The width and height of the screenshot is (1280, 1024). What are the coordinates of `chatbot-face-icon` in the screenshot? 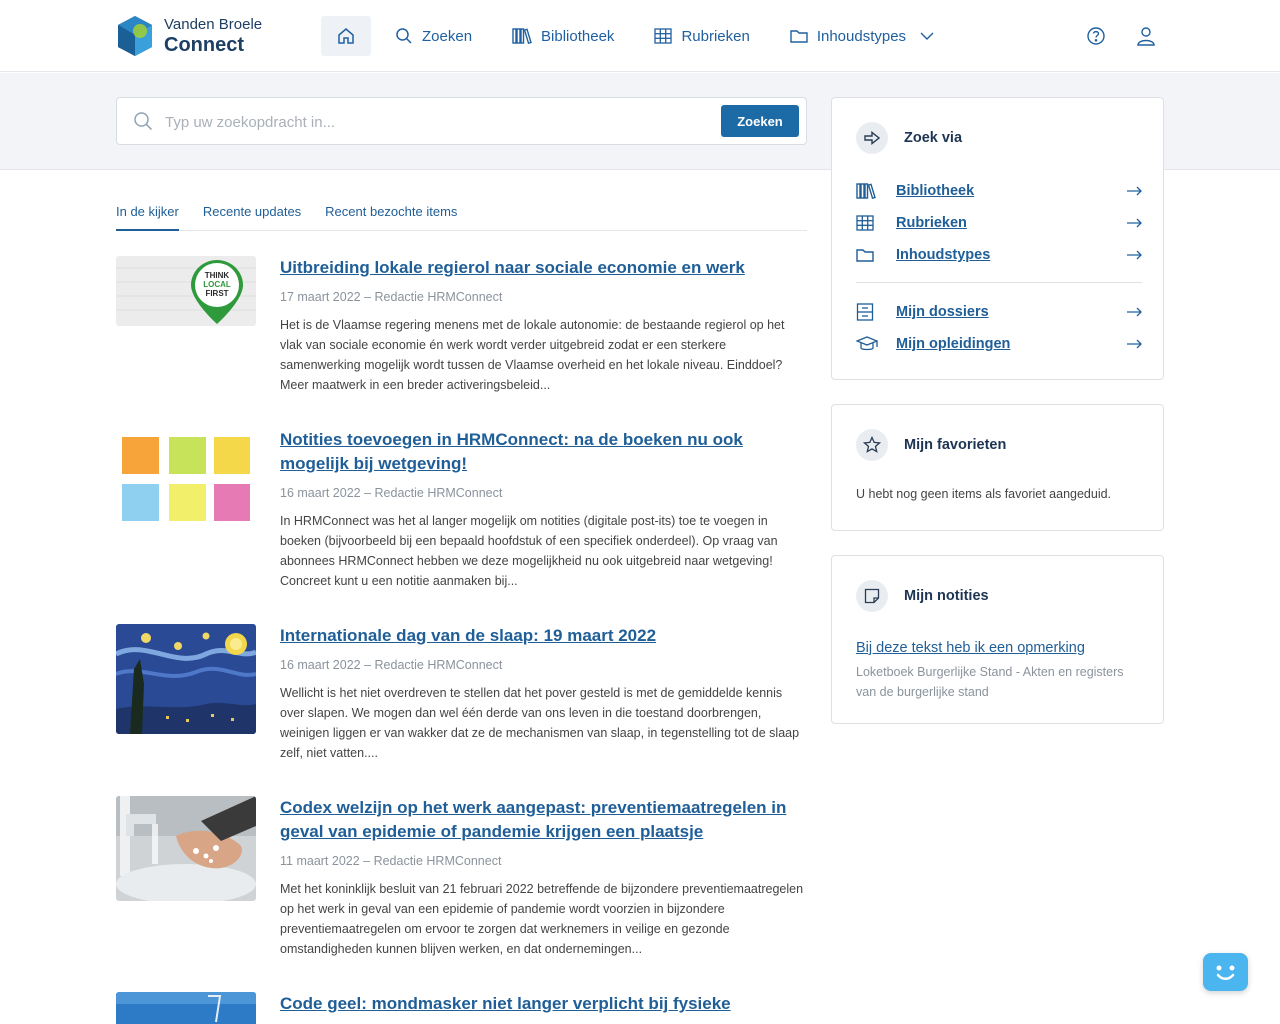 It's located at (1225, 972).